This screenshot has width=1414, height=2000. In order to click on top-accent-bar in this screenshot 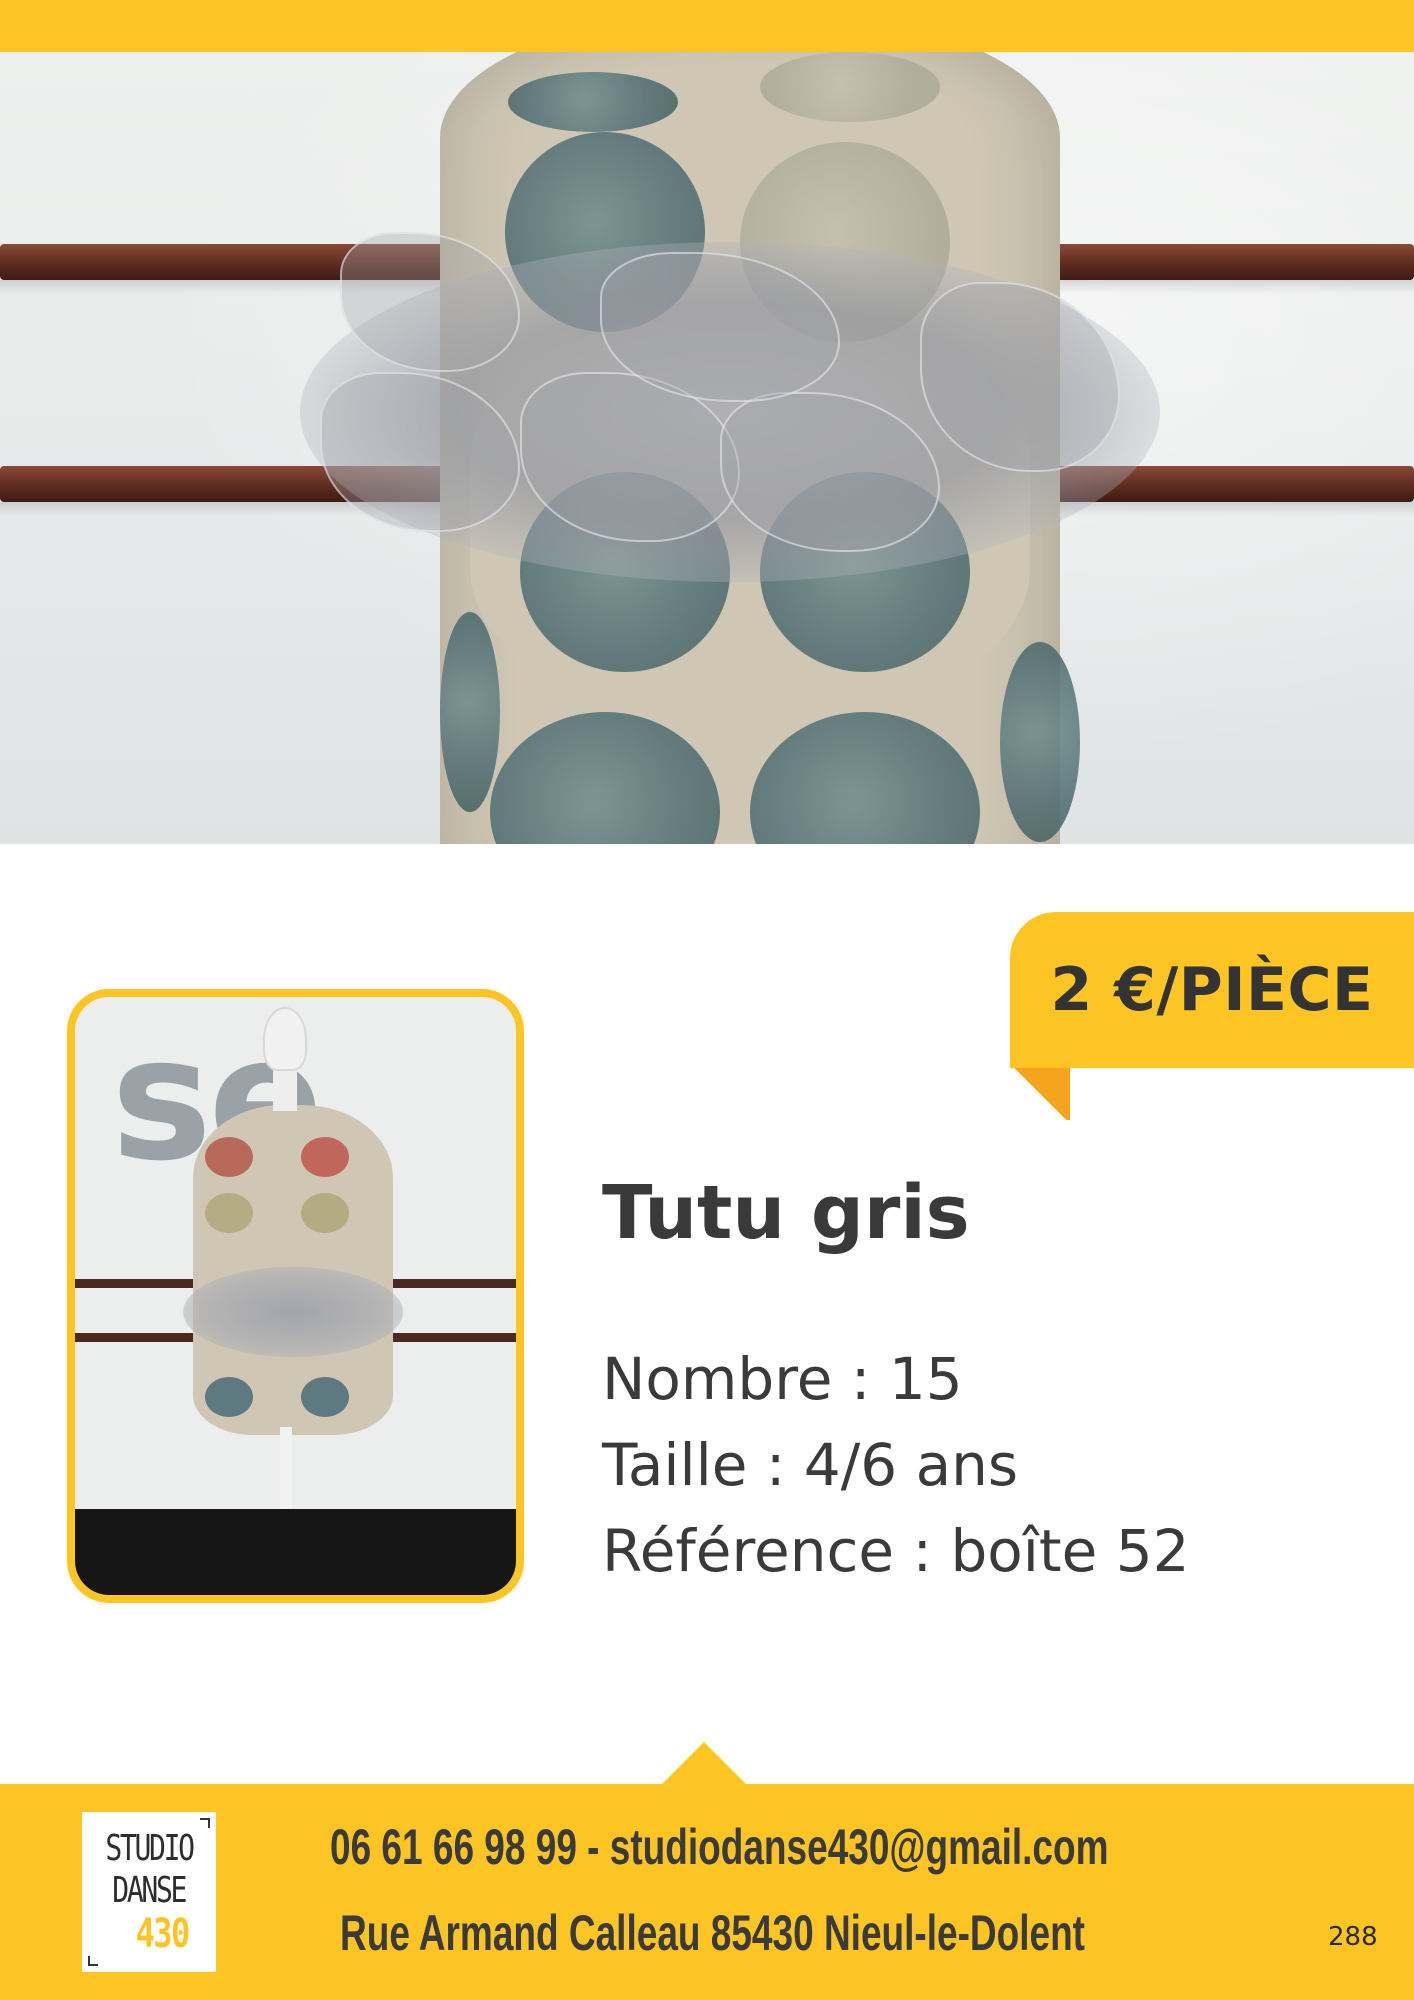, I will do `click(707, 26)`.